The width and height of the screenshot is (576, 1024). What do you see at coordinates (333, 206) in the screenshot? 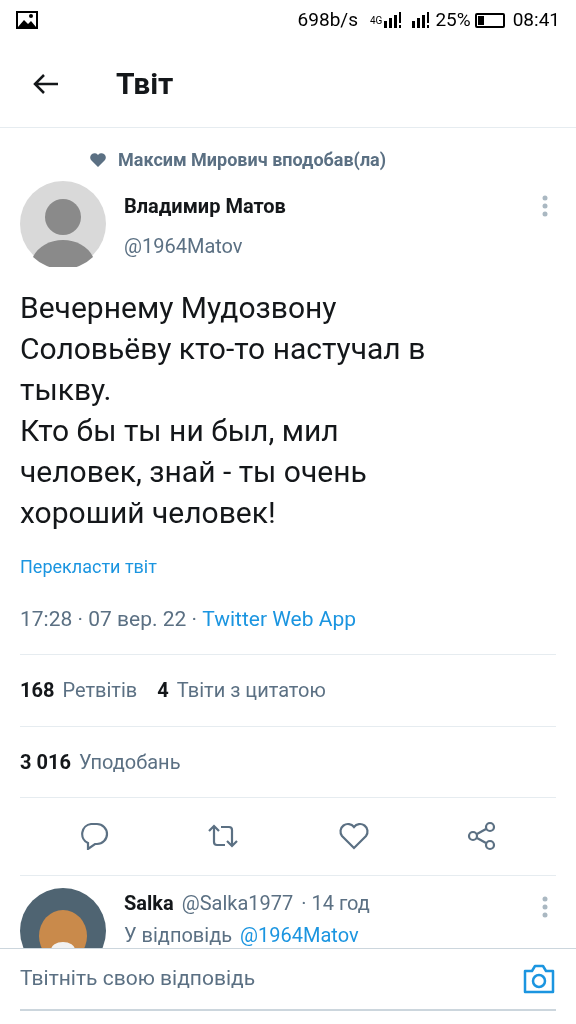
I see `author-name: Владимир Матов` at bounding box center [333, 206].